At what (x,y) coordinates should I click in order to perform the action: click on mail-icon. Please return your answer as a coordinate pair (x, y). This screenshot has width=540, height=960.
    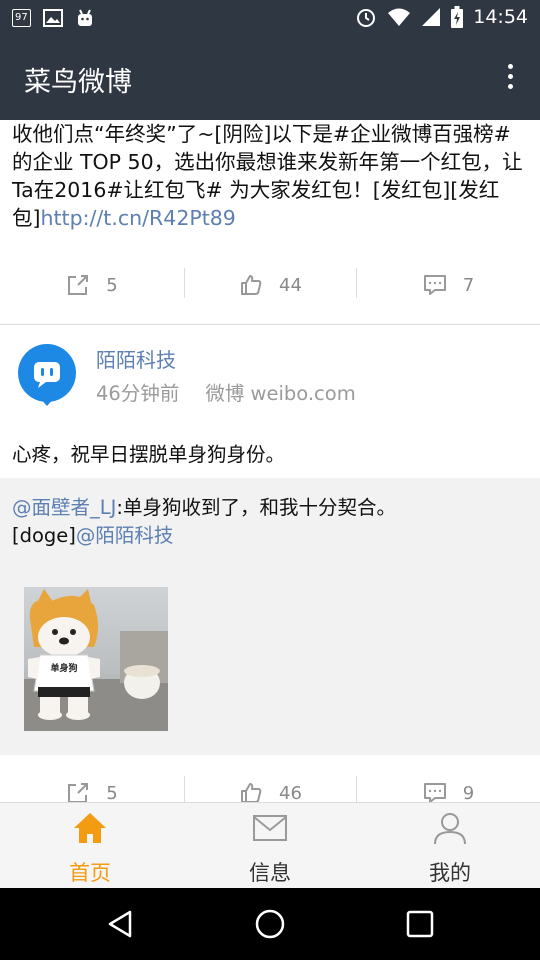
    Looking at the image, I should click on (270, 828).